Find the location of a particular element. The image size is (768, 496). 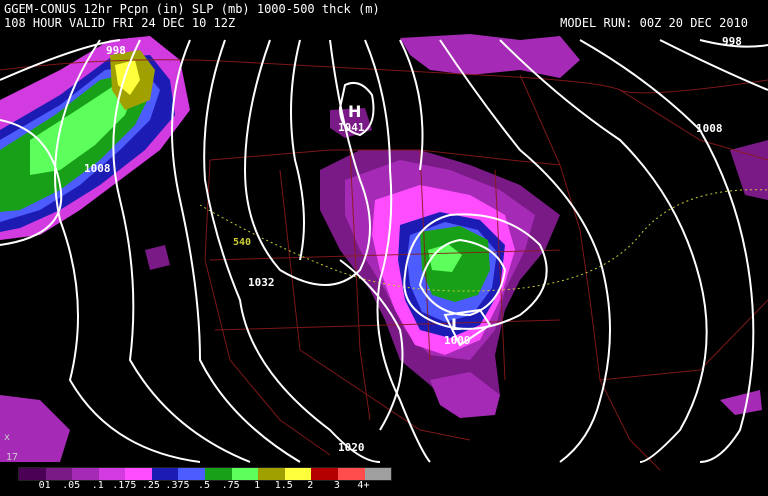

legend-label: .1 is located at coordinates (97, 485).